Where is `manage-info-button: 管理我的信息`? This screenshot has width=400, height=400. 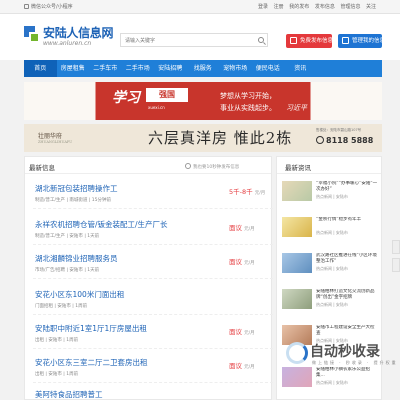 manage-info-button: 管理我的信息 is located at coordinates (361, 41).